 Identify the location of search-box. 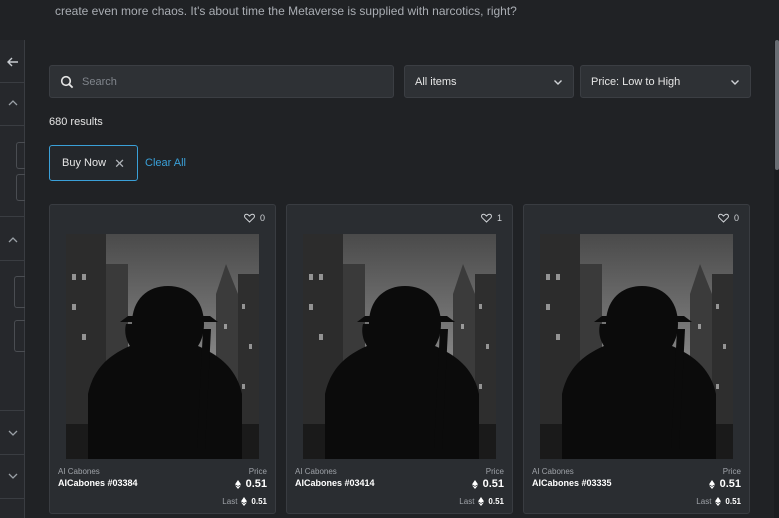
(221, 81).